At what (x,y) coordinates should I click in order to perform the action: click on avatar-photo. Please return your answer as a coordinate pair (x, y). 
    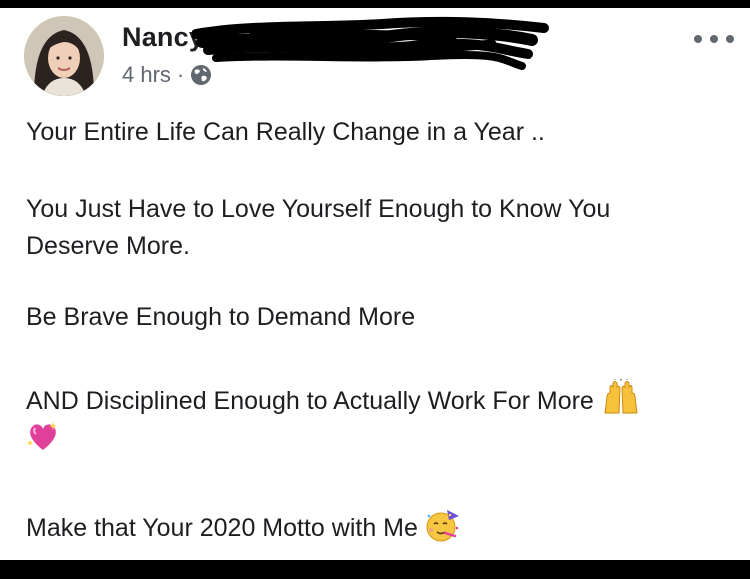
    Looking at the image, I should click on (64, 56).